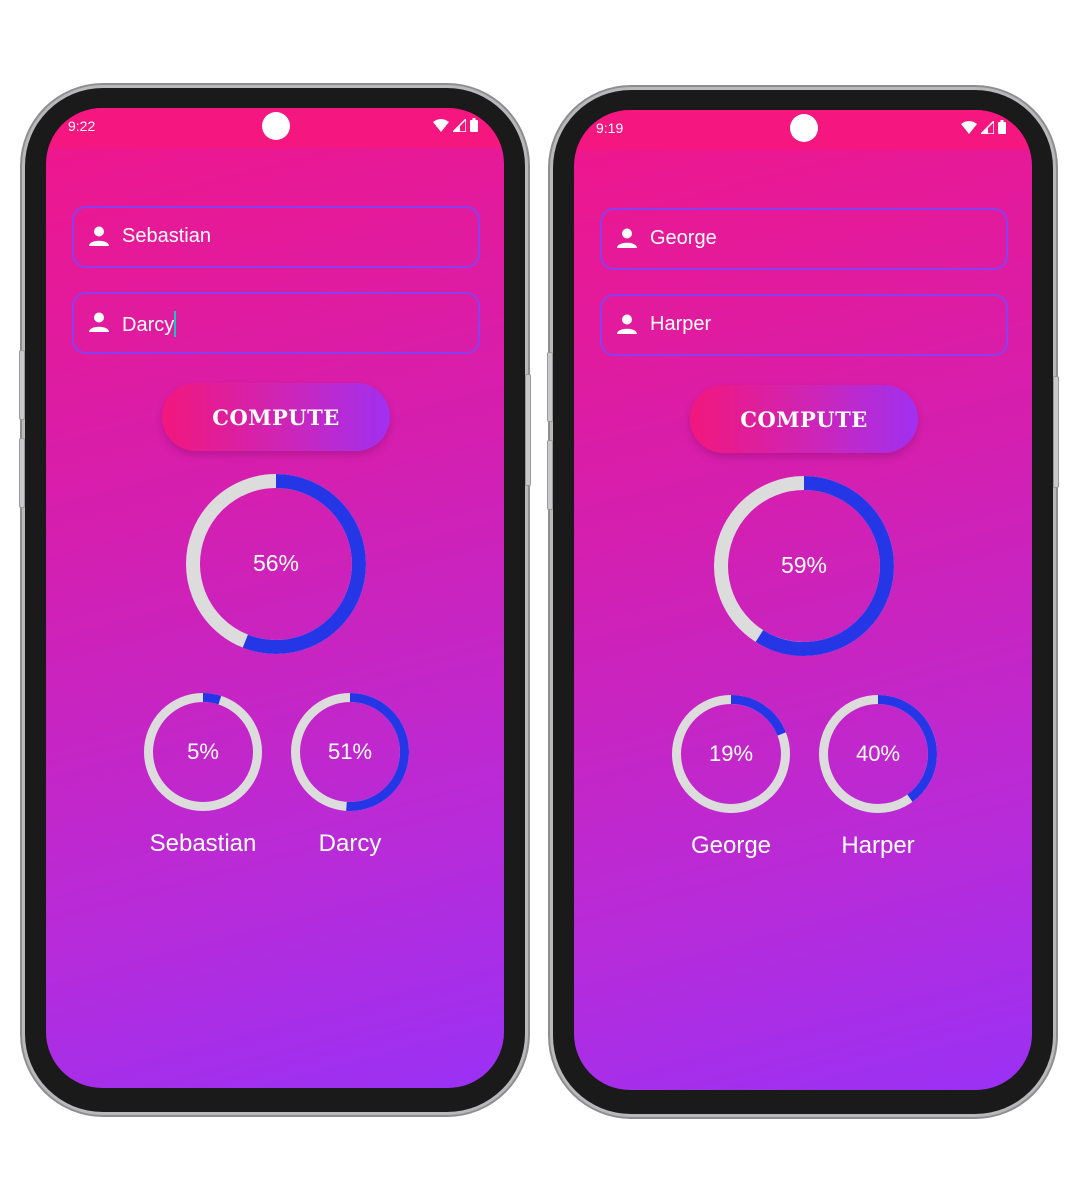 This screenshot has height=1200, width=1080. I want to click on text-cursor, so click(175, 324).